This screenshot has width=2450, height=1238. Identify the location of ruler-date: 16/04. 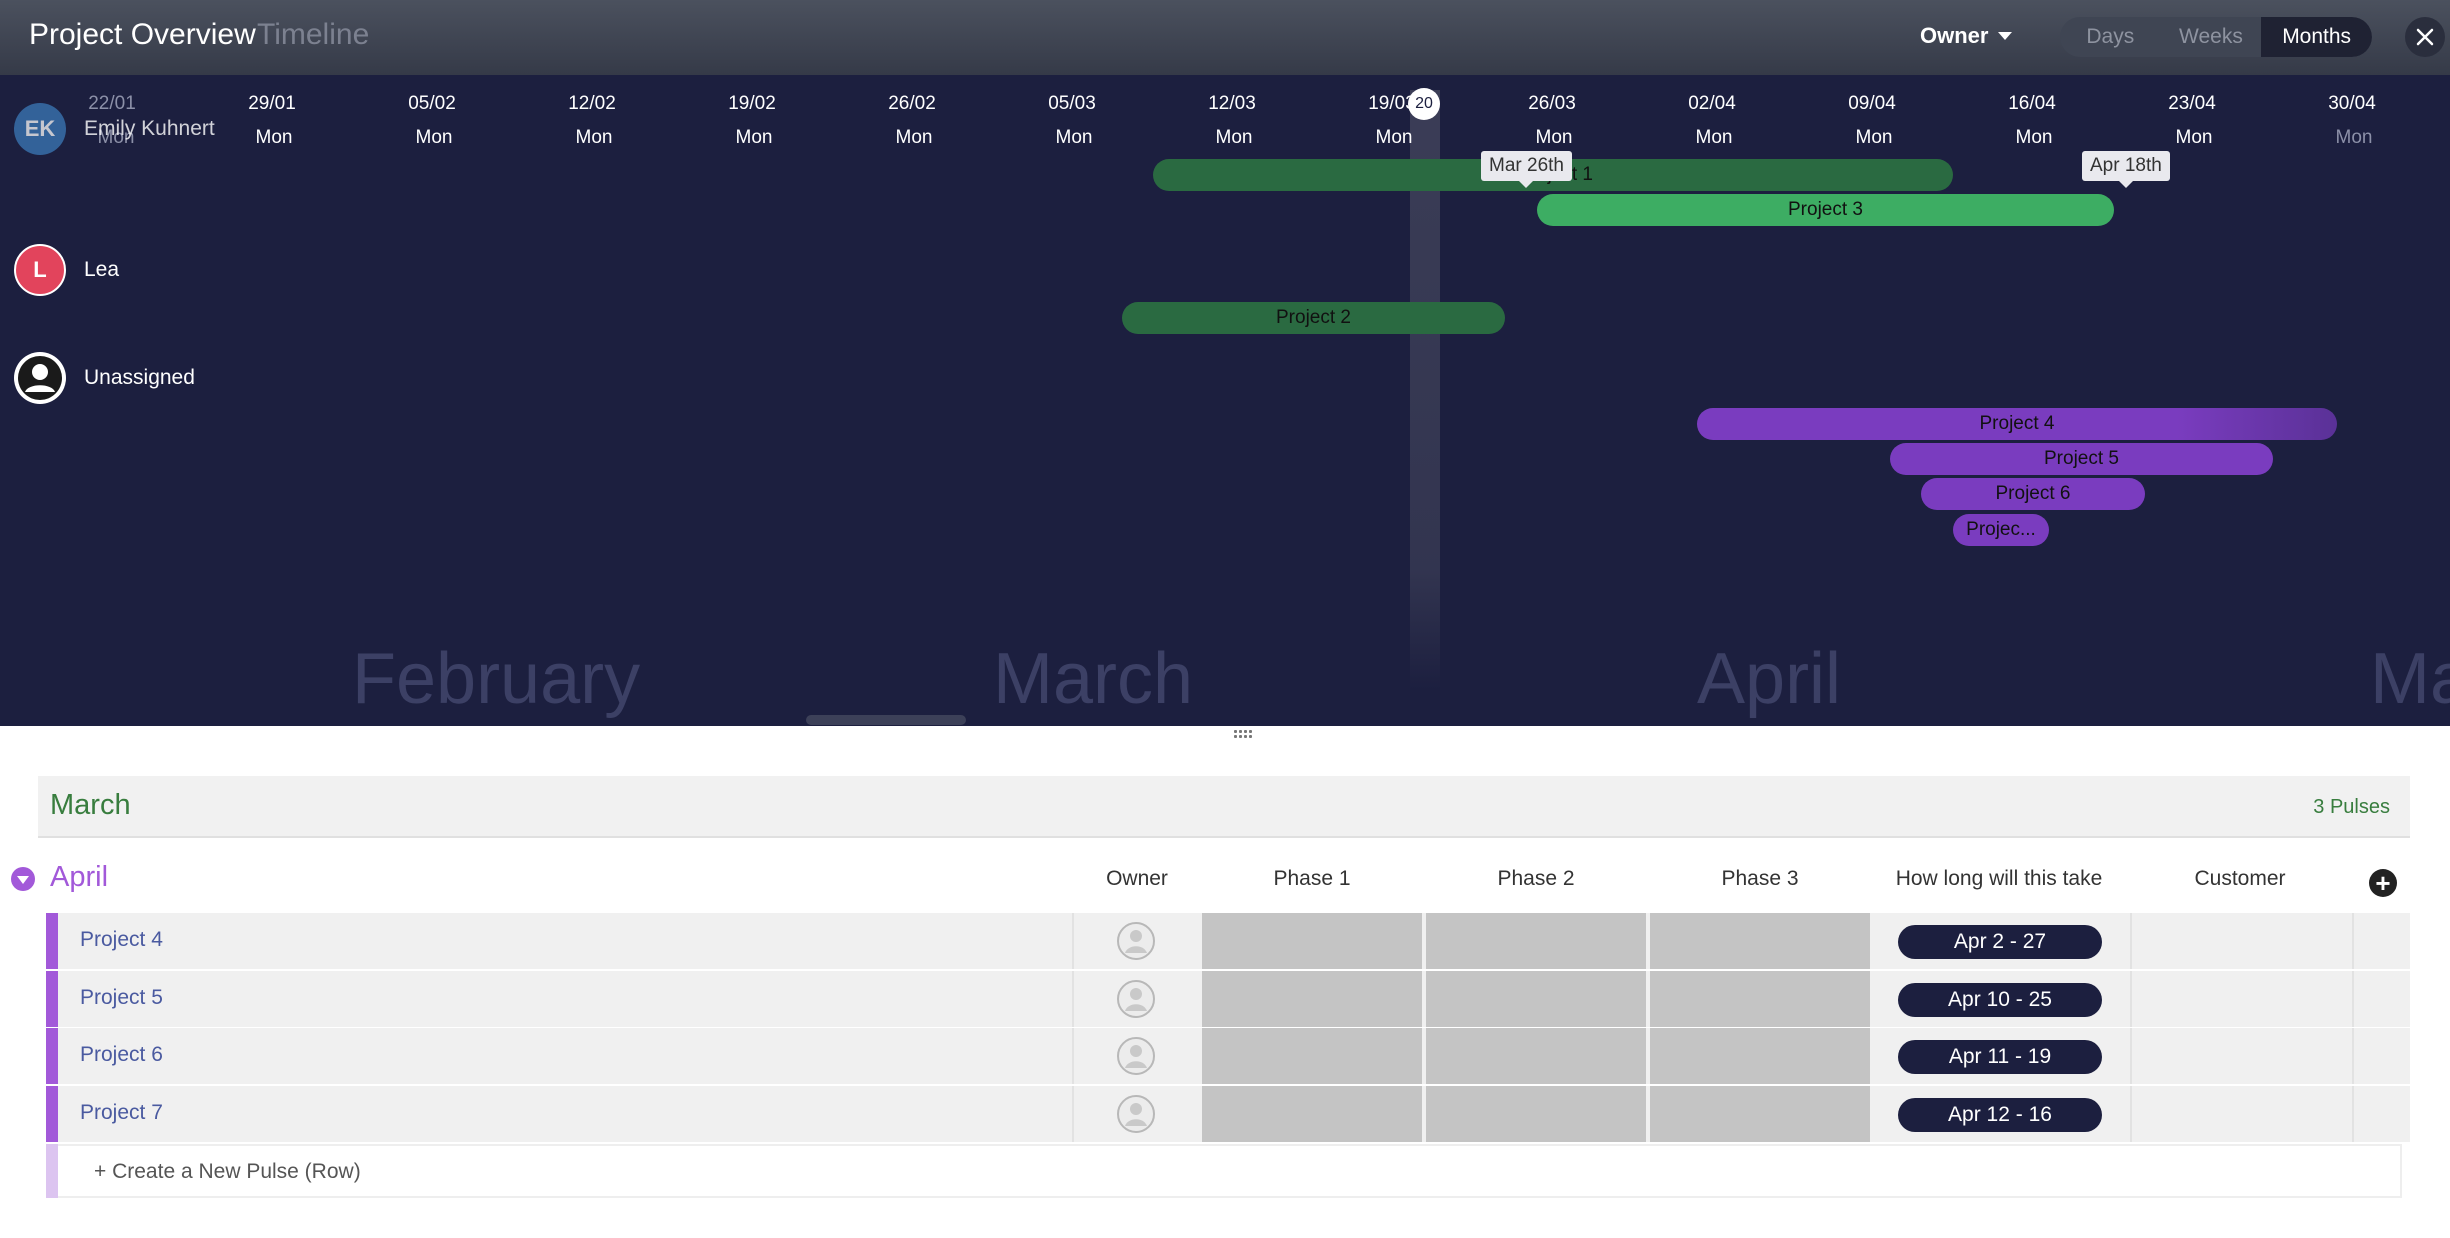
(2032, 103).